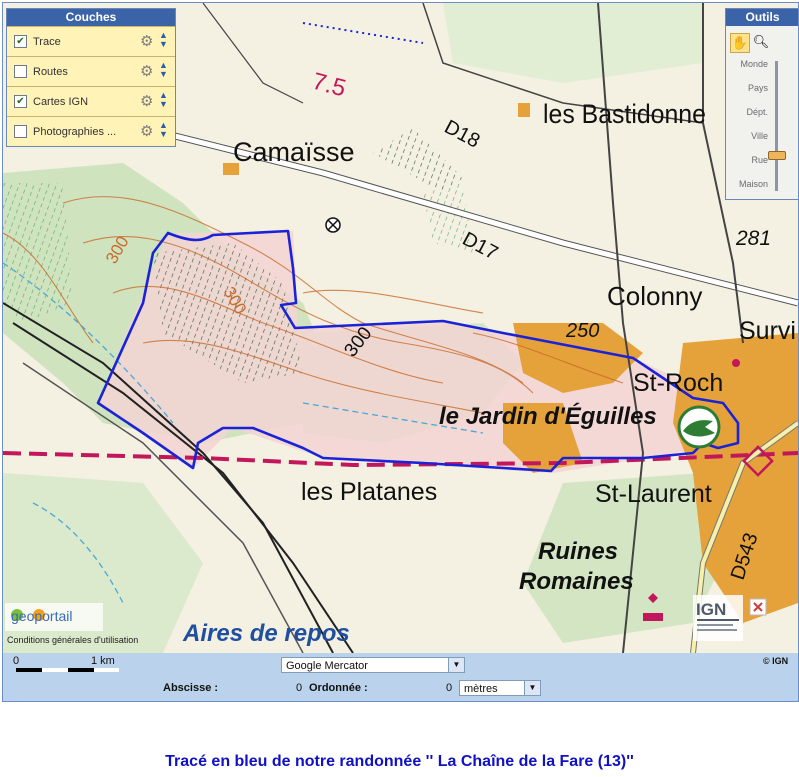 The image size is (799, 777). Describe the element at coordinates (20, 131) in the screenshot. I see `layer-photographies-checkbox` at that location.